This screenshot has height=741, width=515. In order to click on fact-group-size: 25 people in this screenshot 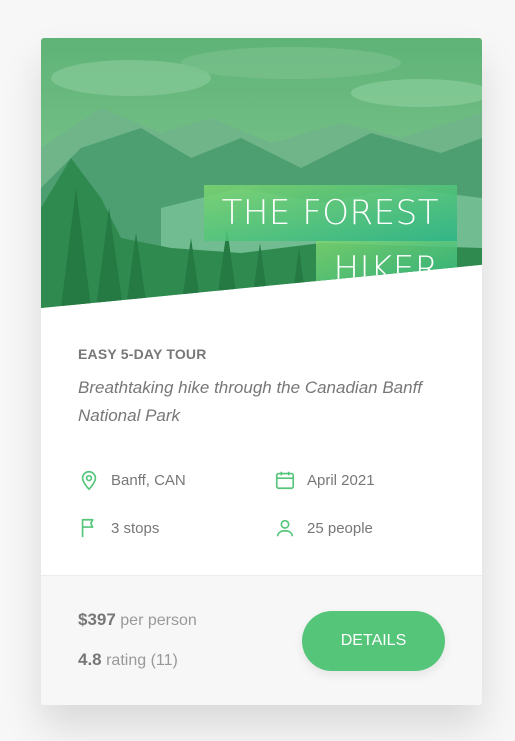, I will do `click(323, 528)`.